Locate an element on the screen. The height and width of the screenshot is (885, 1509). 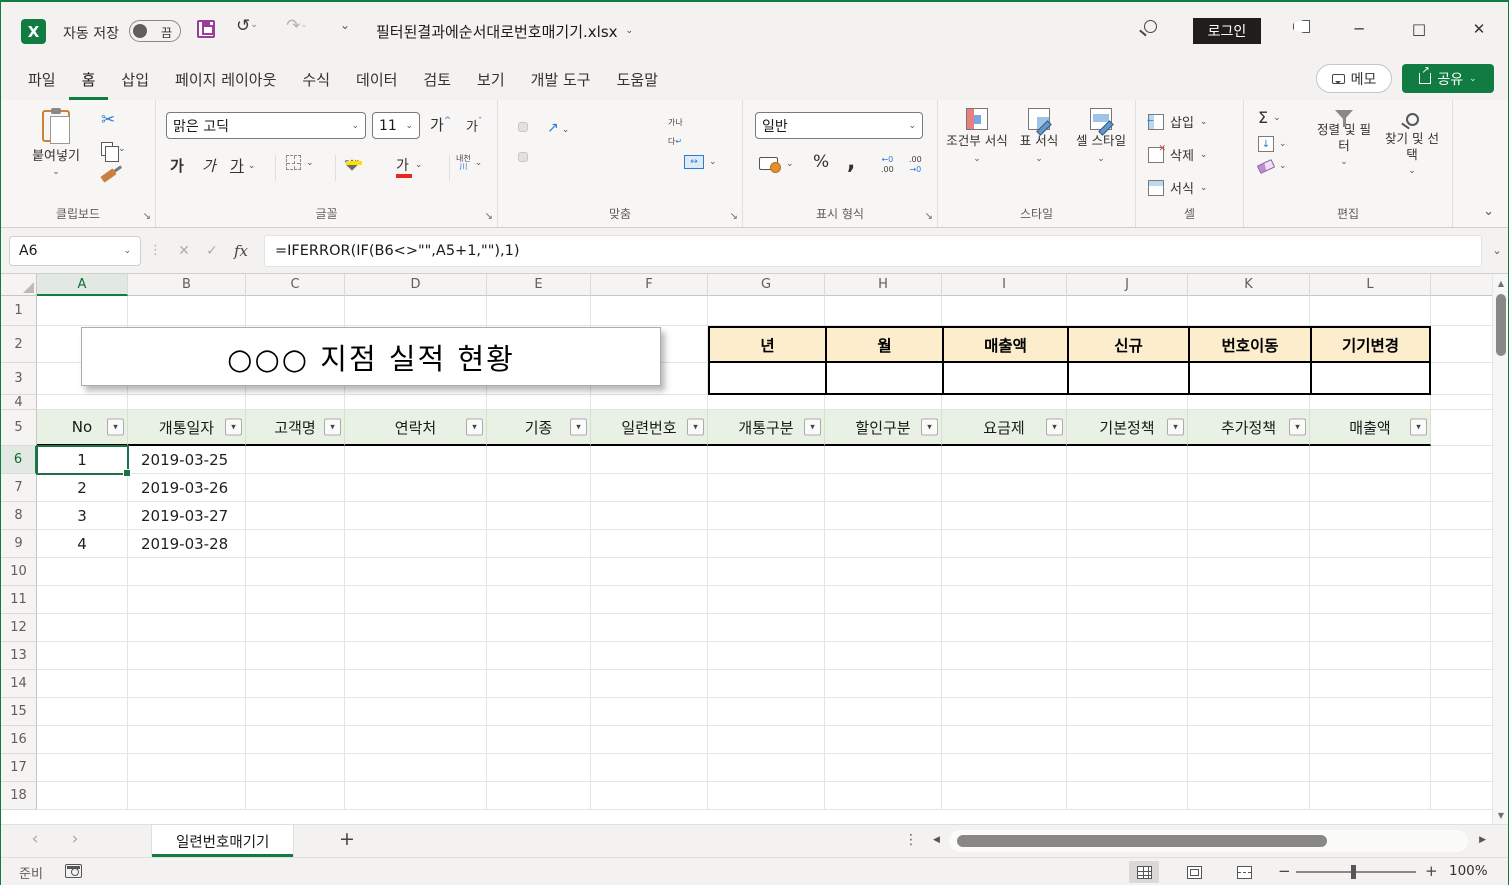
cell-G1 is located at coordinates (766, 311).